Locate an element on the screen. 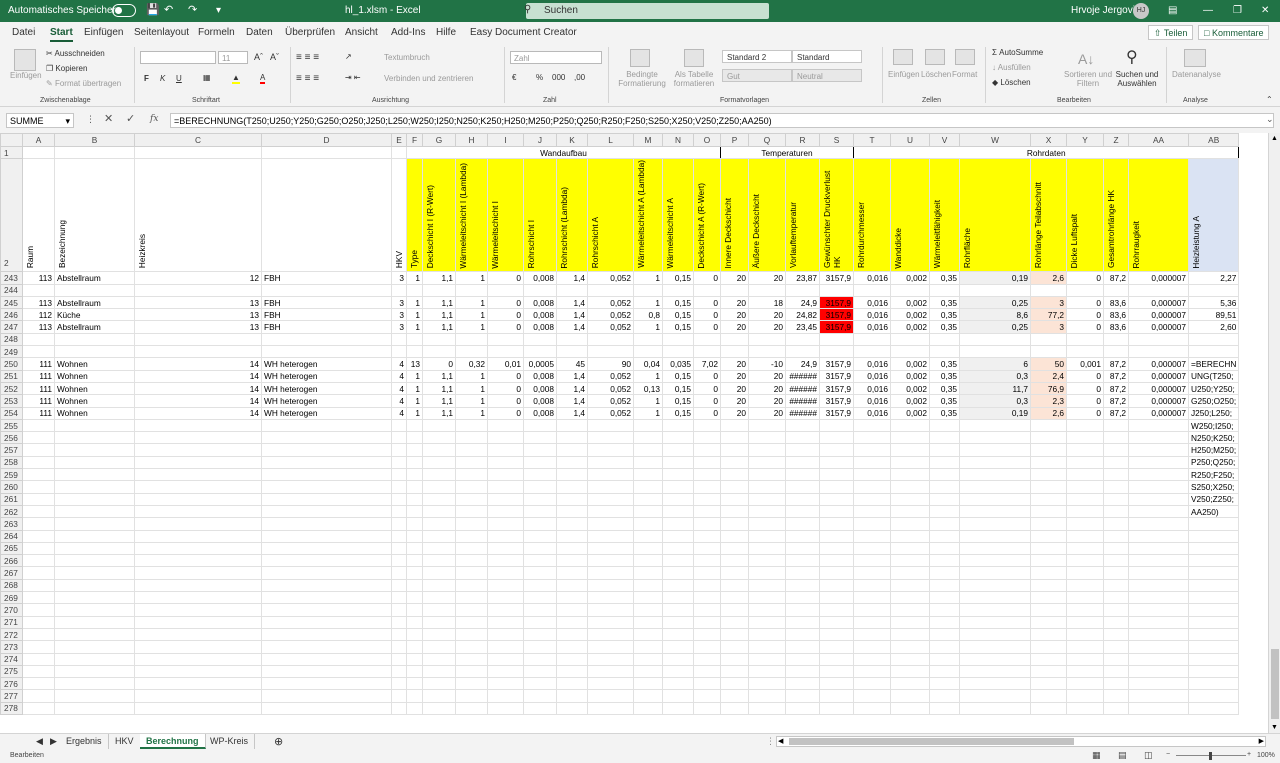 The image size is (1280, 763). cell is located at coordinates (94, 152).